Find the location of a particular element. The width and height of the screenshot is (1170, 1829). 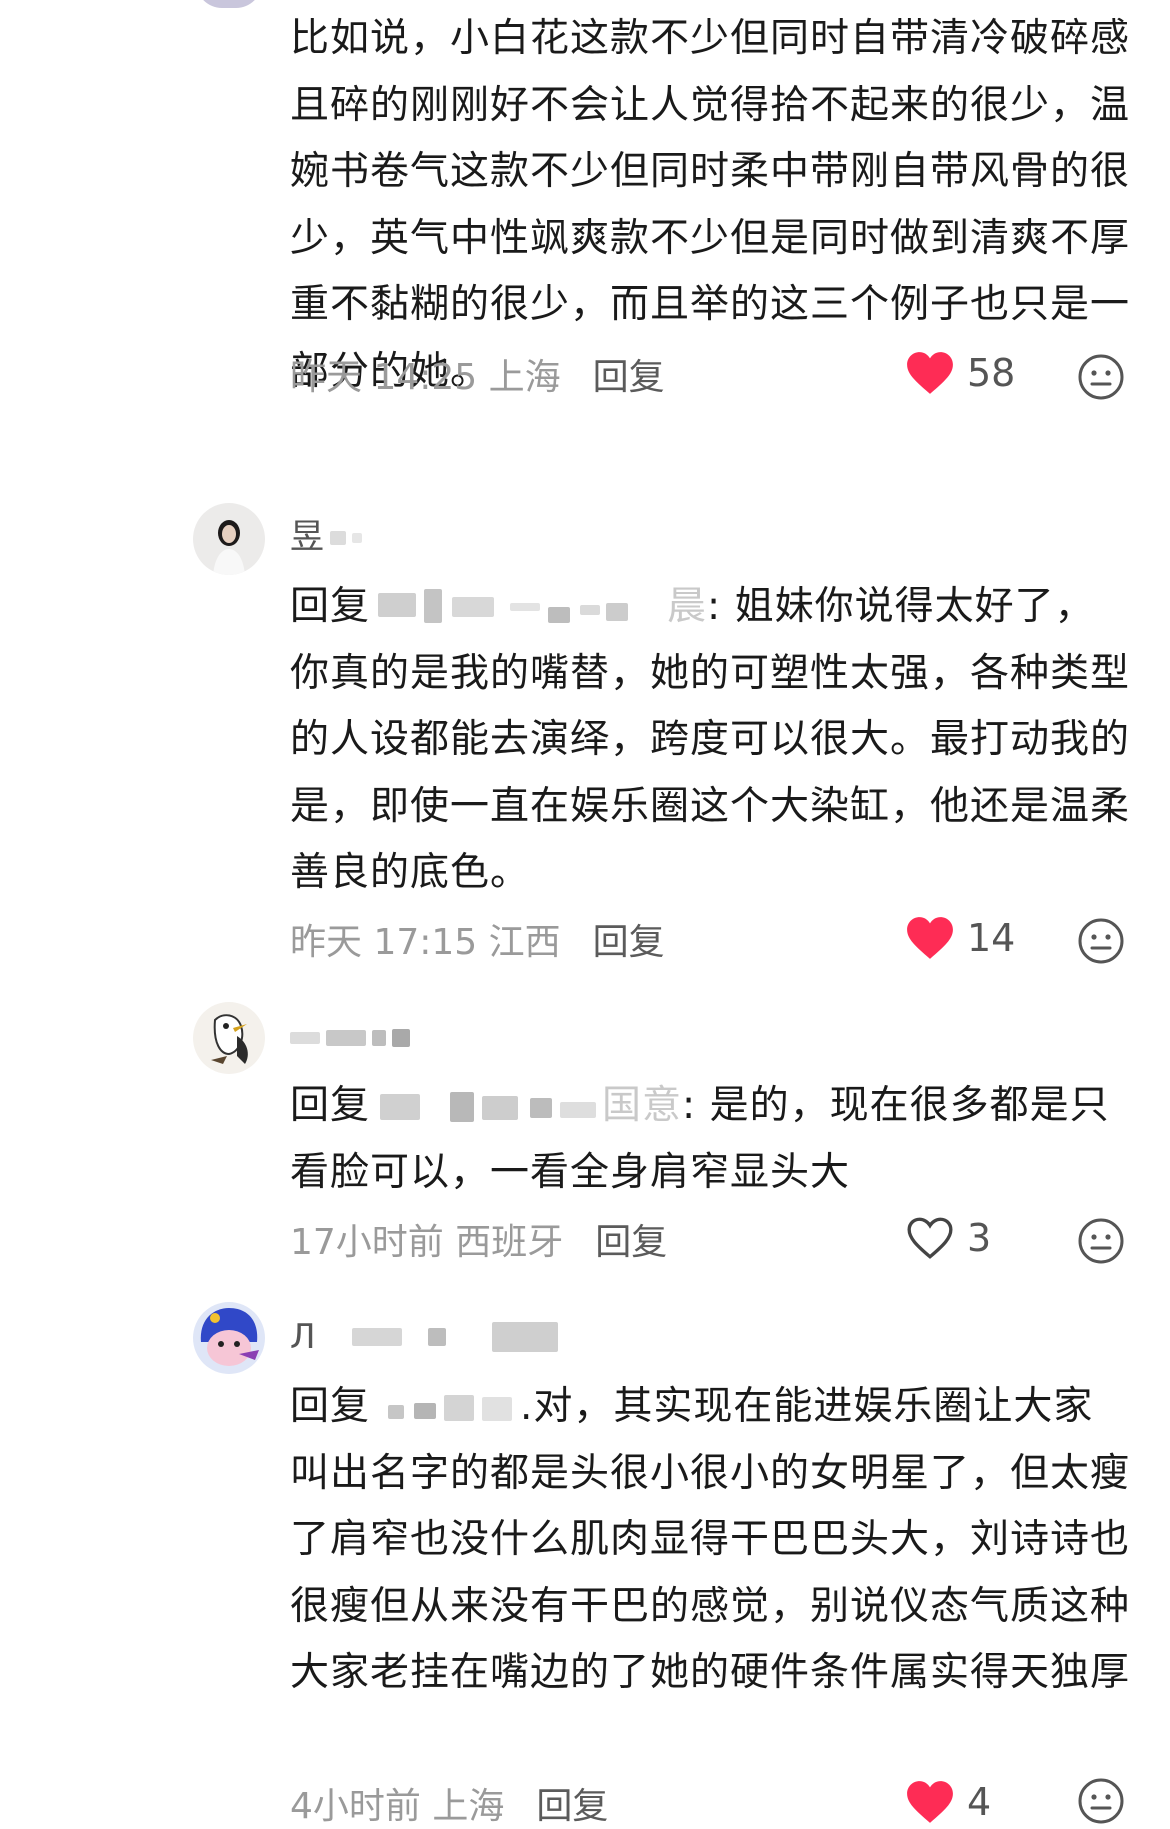

blurred-mention-tail: 国意 is located at coordinates (642, 1105).